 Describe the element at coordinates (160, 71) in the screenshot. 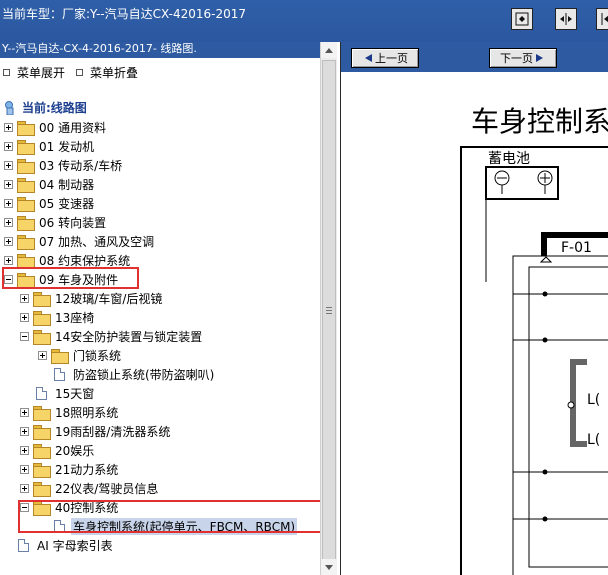

I see `menu-toolbar: 菜单展开 菜单折叠` at that location.